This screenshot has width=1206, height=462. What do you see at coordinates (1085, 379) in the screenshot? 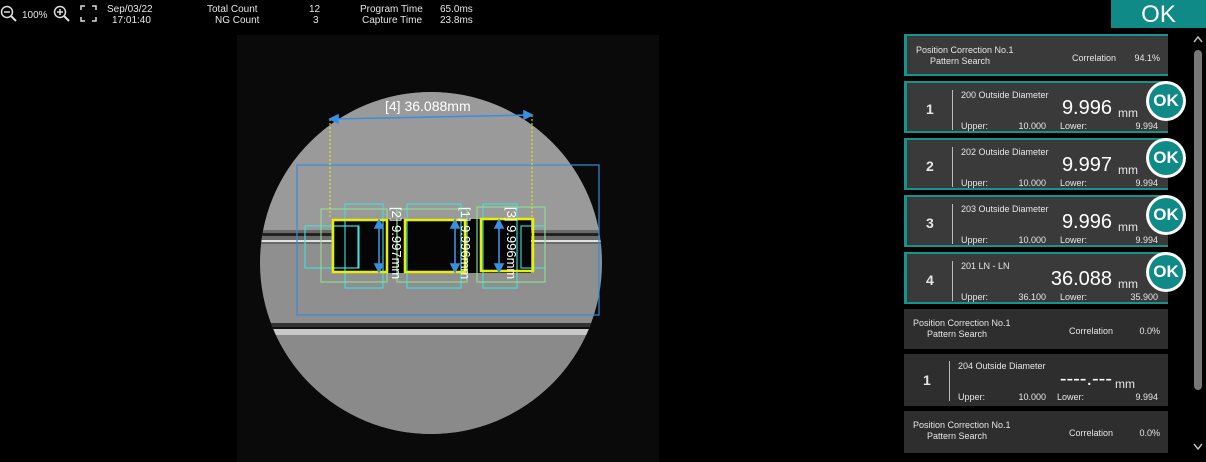
I see `measurement-value: ----.---` at bounding box center [1085, 379].